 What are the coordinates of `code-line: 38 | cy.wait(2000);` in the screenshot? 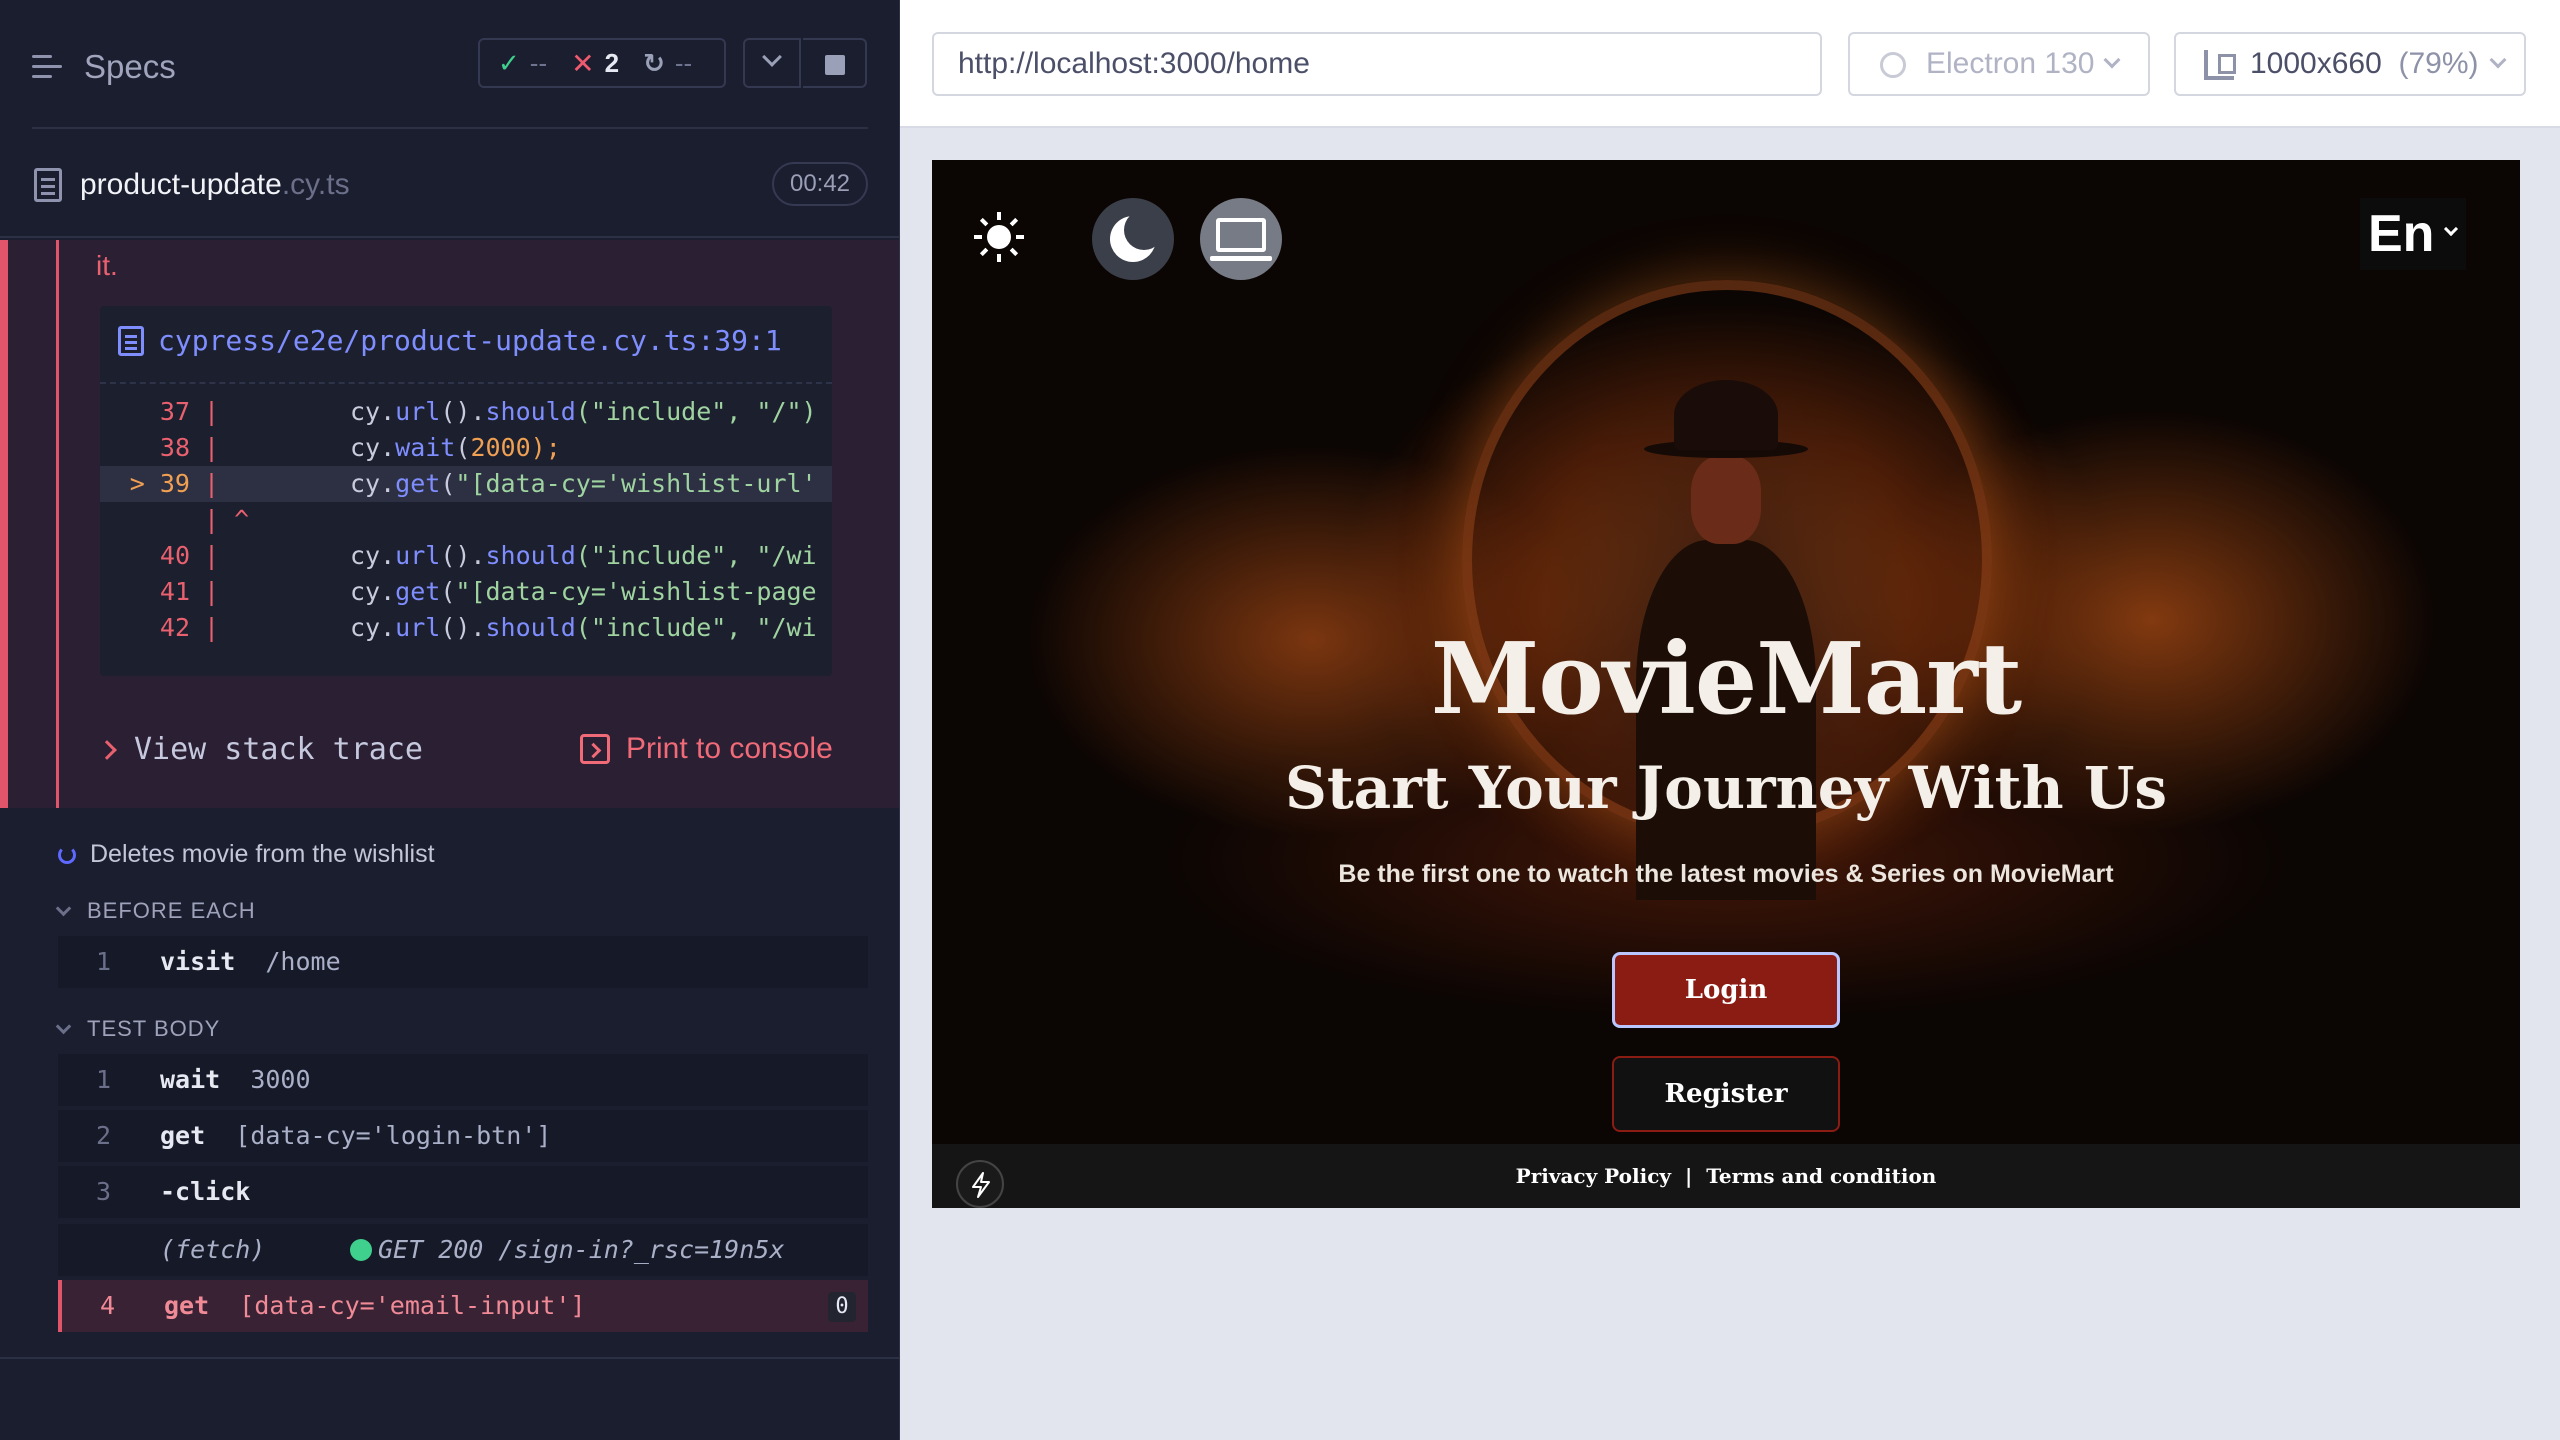 It's located at (466, 448).